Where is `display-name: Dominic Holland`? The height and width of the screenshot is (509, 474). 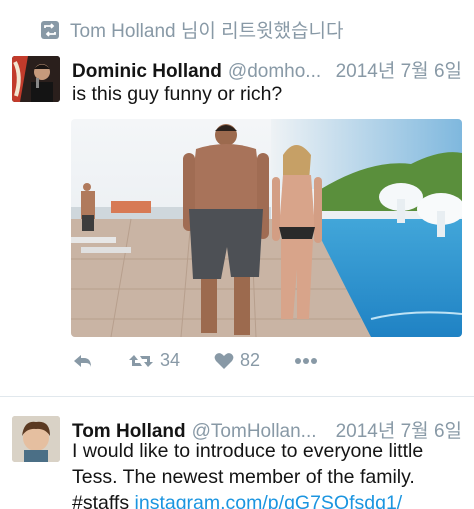 display-name: Dominic Holland is located at coordinates (147, 72).